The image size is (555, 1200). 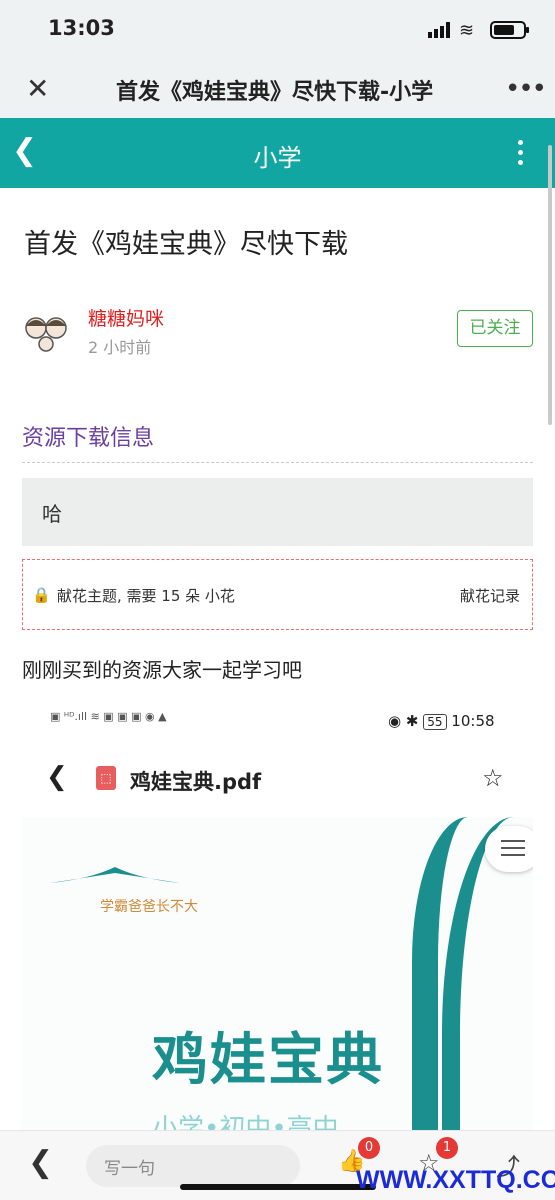 I want to click on embedded-time: ◉ ✱ 55 10:58, so click(x=441, y=721).